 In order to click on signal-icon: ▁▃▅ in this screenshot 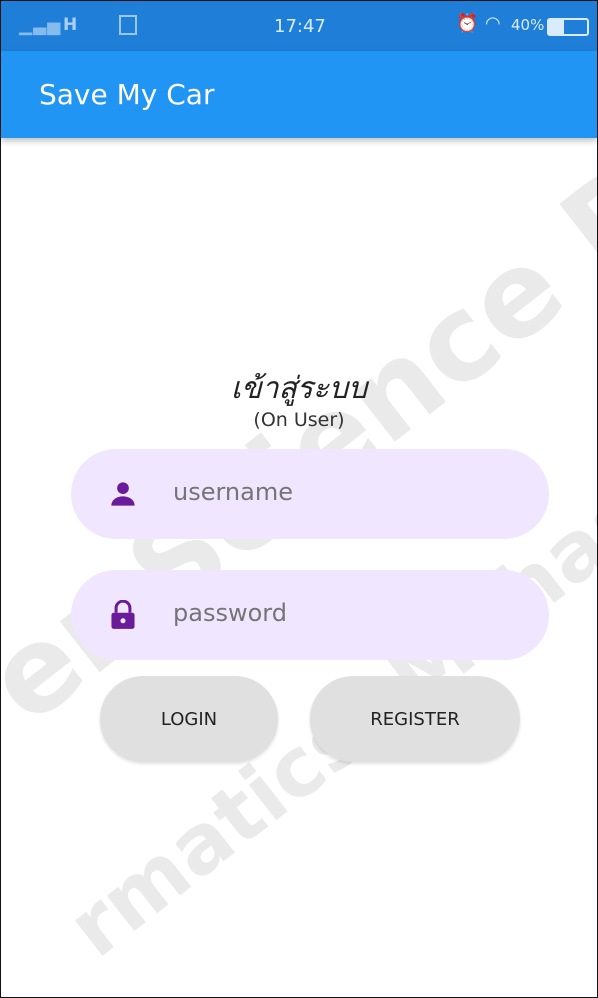, I will do `click(40, 26)`.